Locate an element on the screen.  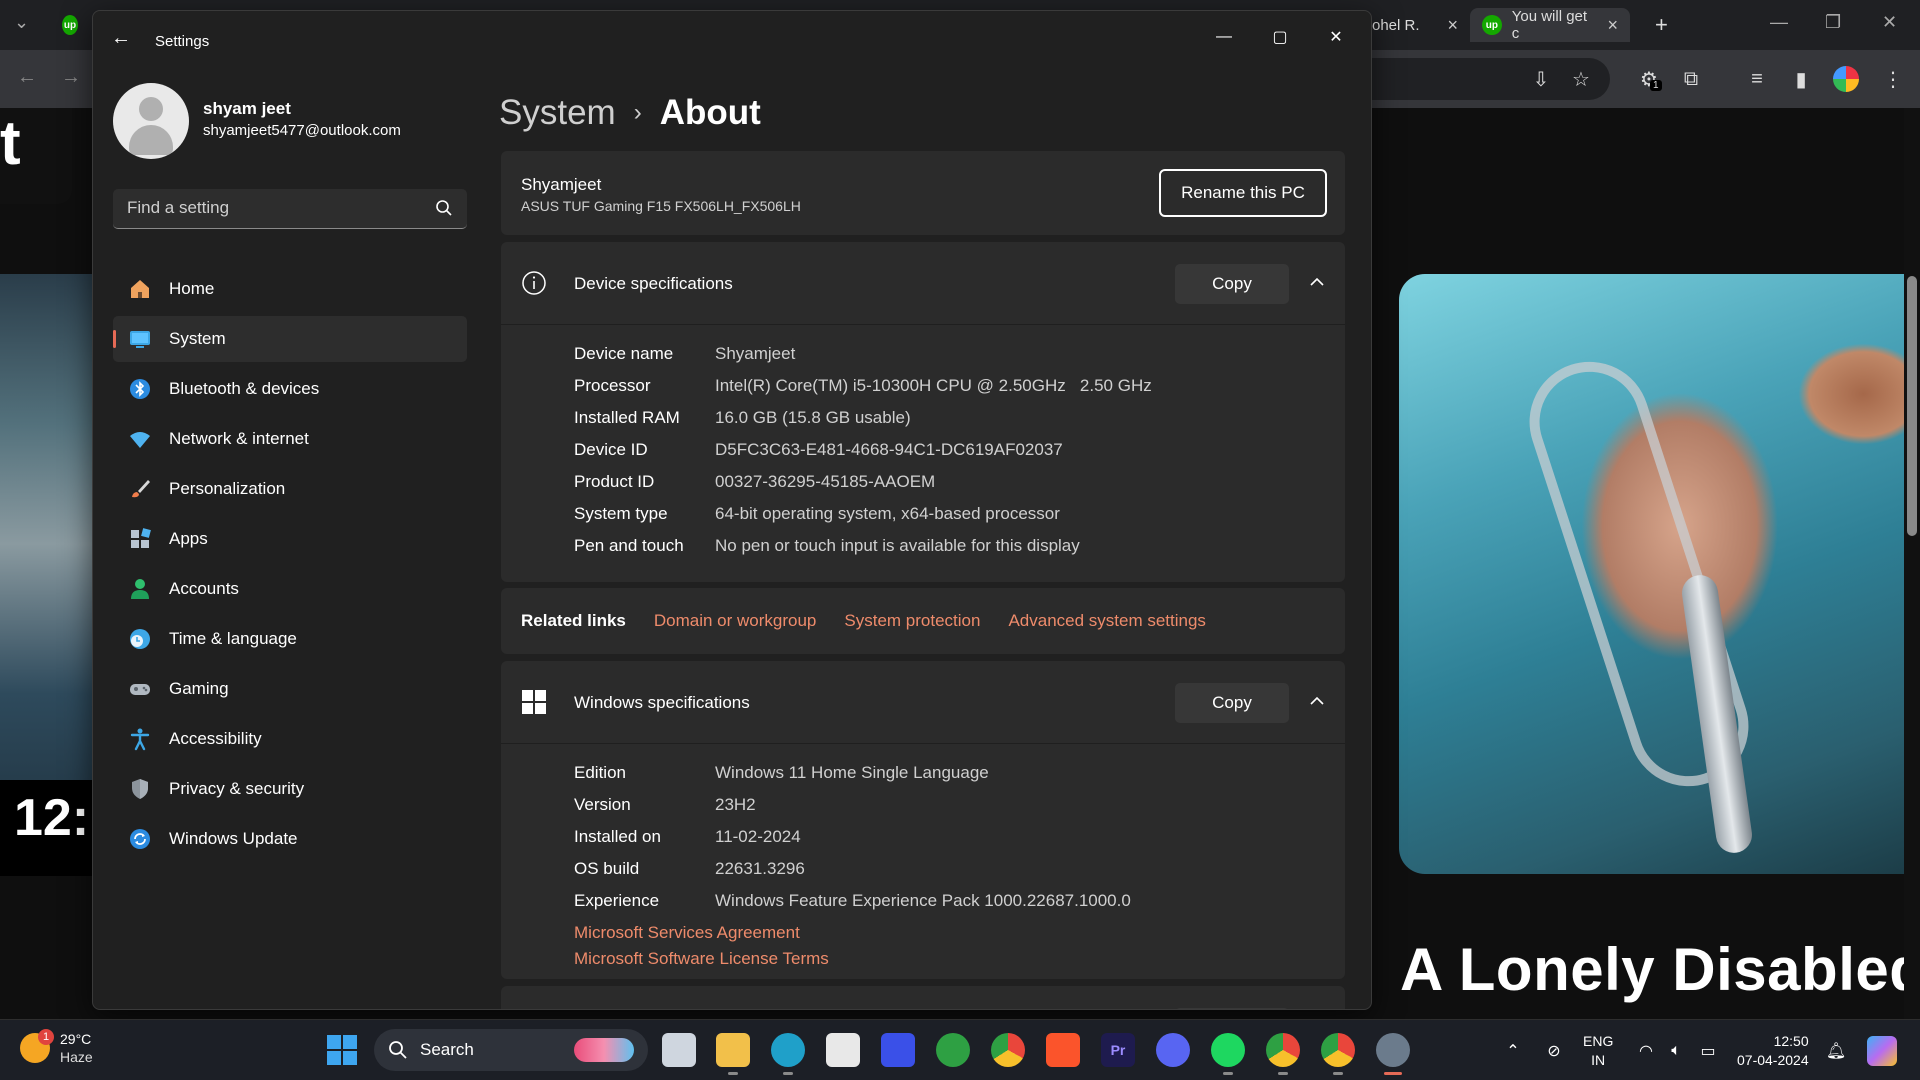
spec-value: 23H2 is located at coordinates (735, 804).